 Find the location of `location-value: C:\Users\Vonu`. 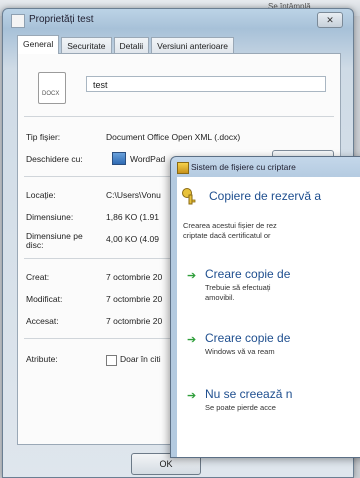

location-value: C:\Users\Vonu is located at coordinates (133, 195).